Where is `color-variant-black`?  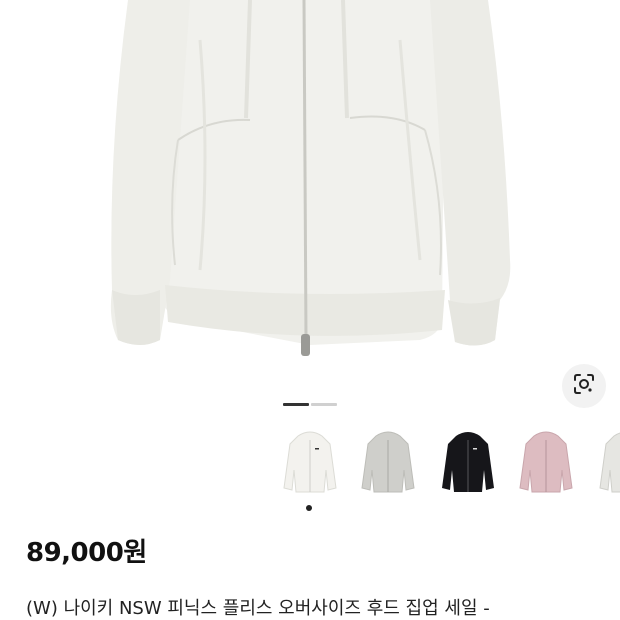
color-variant-black is located at coordinates (468, 463).